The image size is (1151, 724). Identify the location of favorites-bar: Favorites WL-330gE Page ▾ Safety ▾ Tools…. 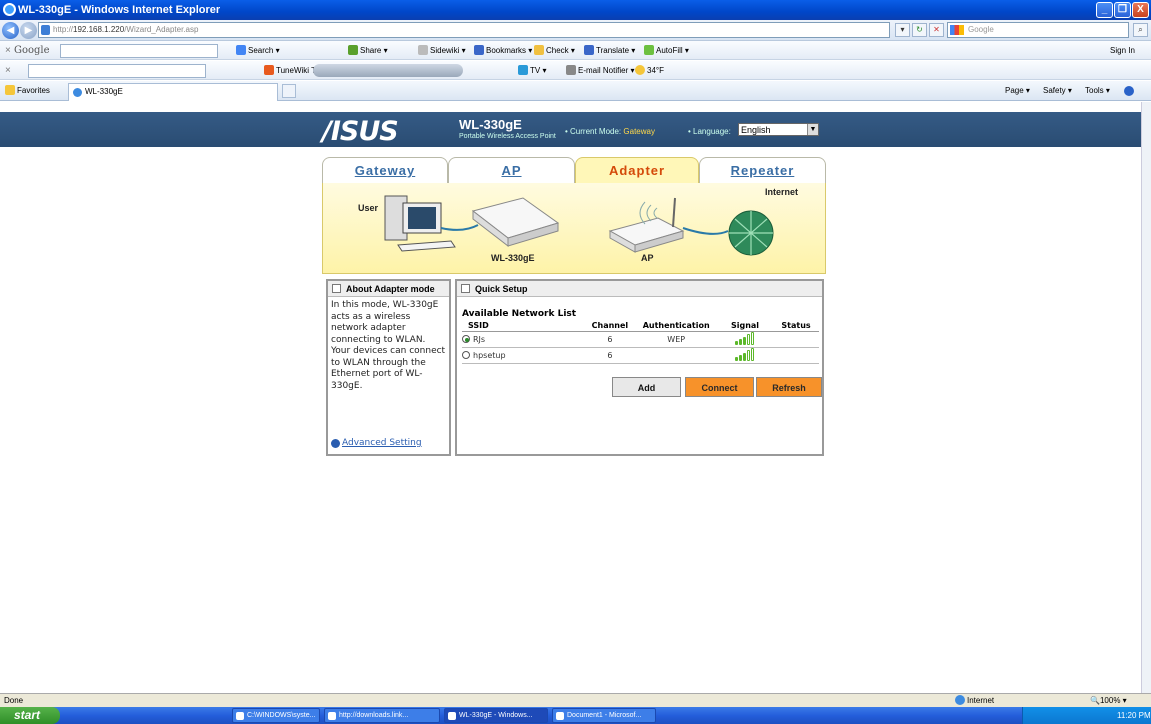
(575, 91).